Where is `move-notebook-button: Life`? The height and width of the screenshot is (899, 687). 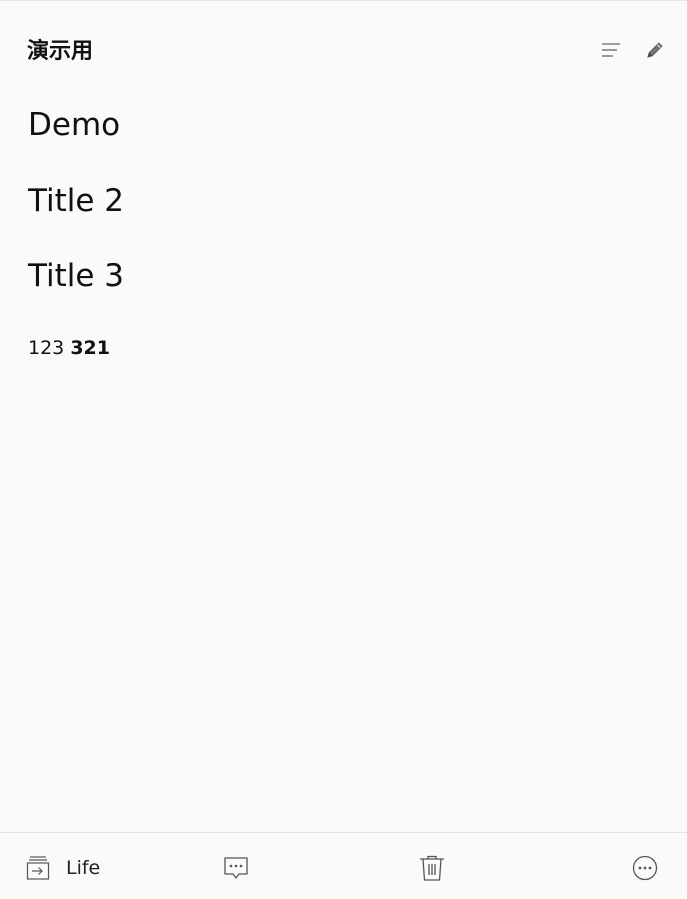 move-notebook-button: Life is located at coordinates (63, 868).